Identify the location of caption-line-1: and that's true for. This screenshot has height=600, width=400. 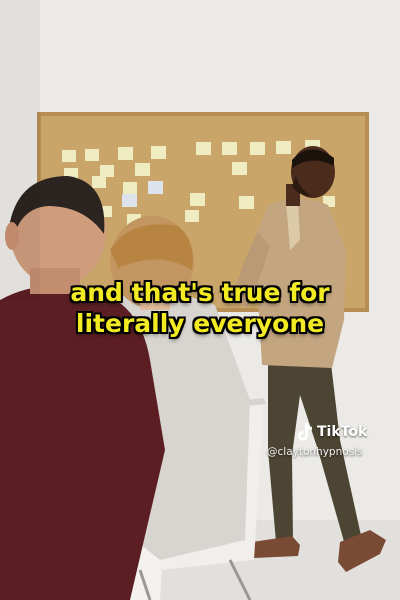
(200, 292).